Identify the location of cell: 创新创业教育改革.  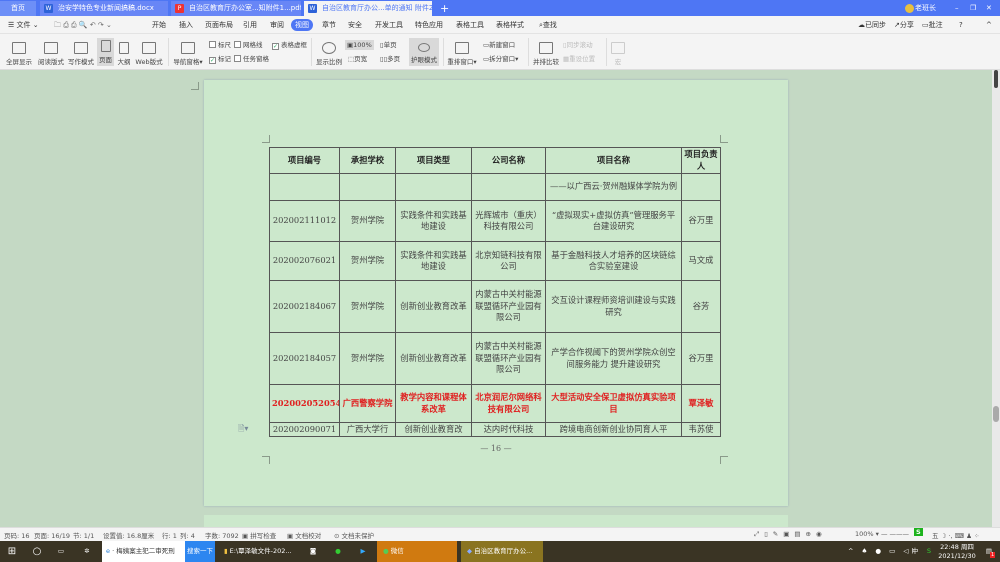
(433, 358).